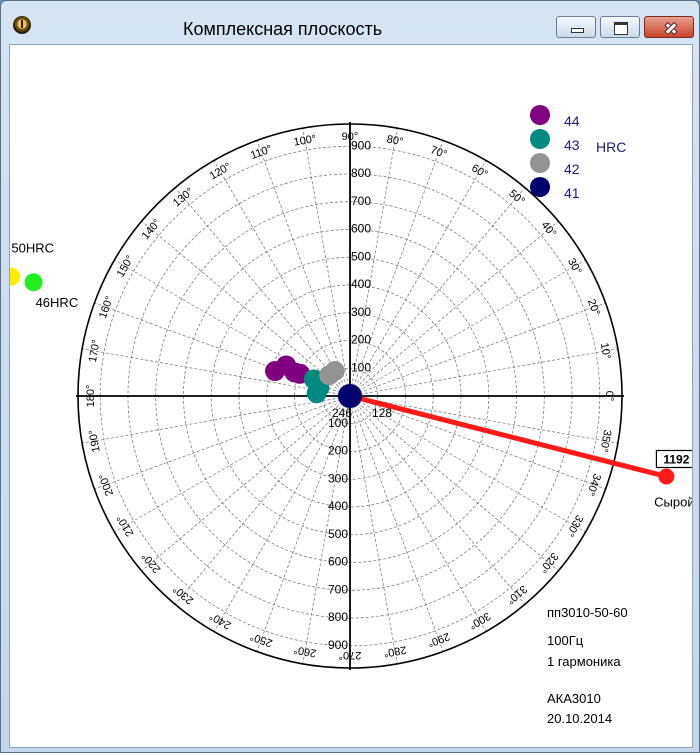 This screenshot has width=700, height=753. What do you see at coordinates (183, 198) in the screenshot?
I see `angle-label: 130°` at bounding box center [183, 198].